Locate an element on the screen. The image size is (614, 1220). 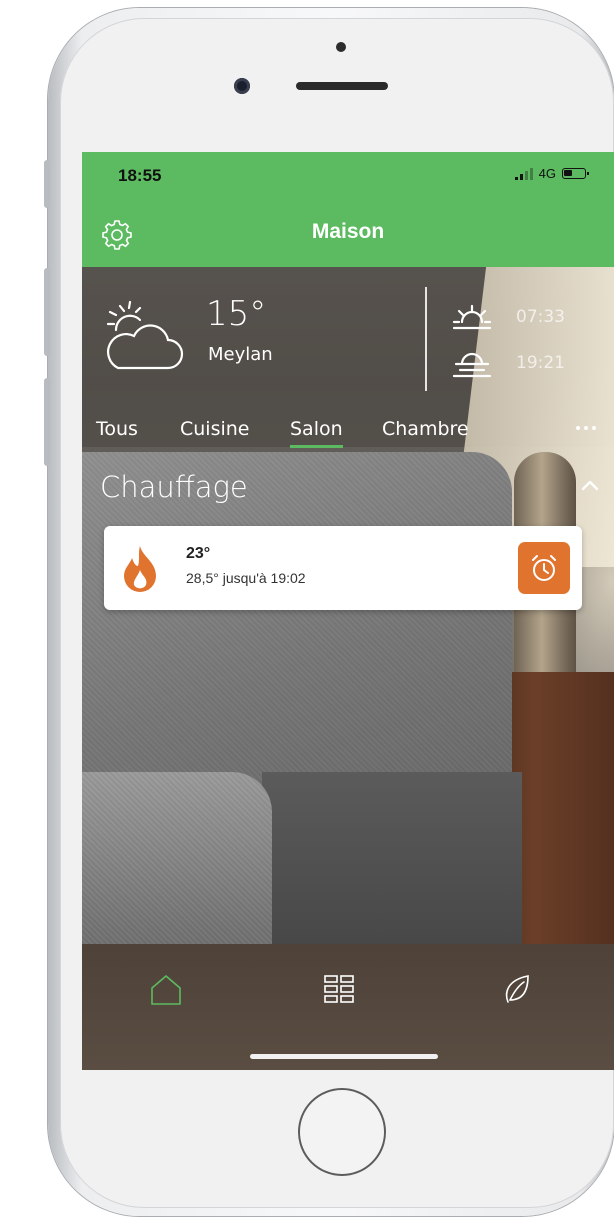
app-header: Maison is located at coordinates (348, 233).